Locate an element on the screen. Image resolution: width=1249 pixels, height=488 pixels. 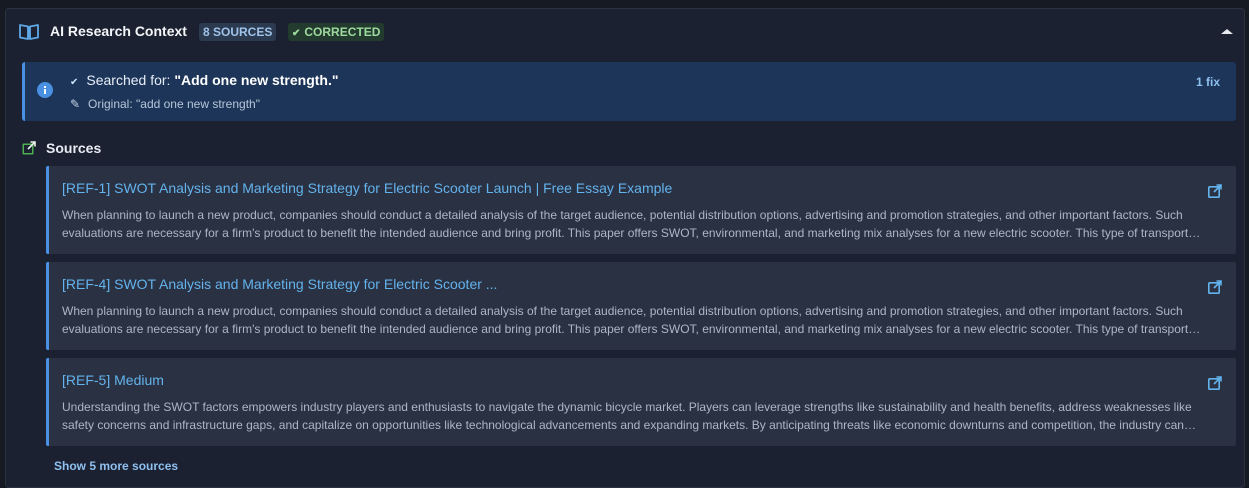
panel-title: AI Research Context is located at coordinates (118, 31).